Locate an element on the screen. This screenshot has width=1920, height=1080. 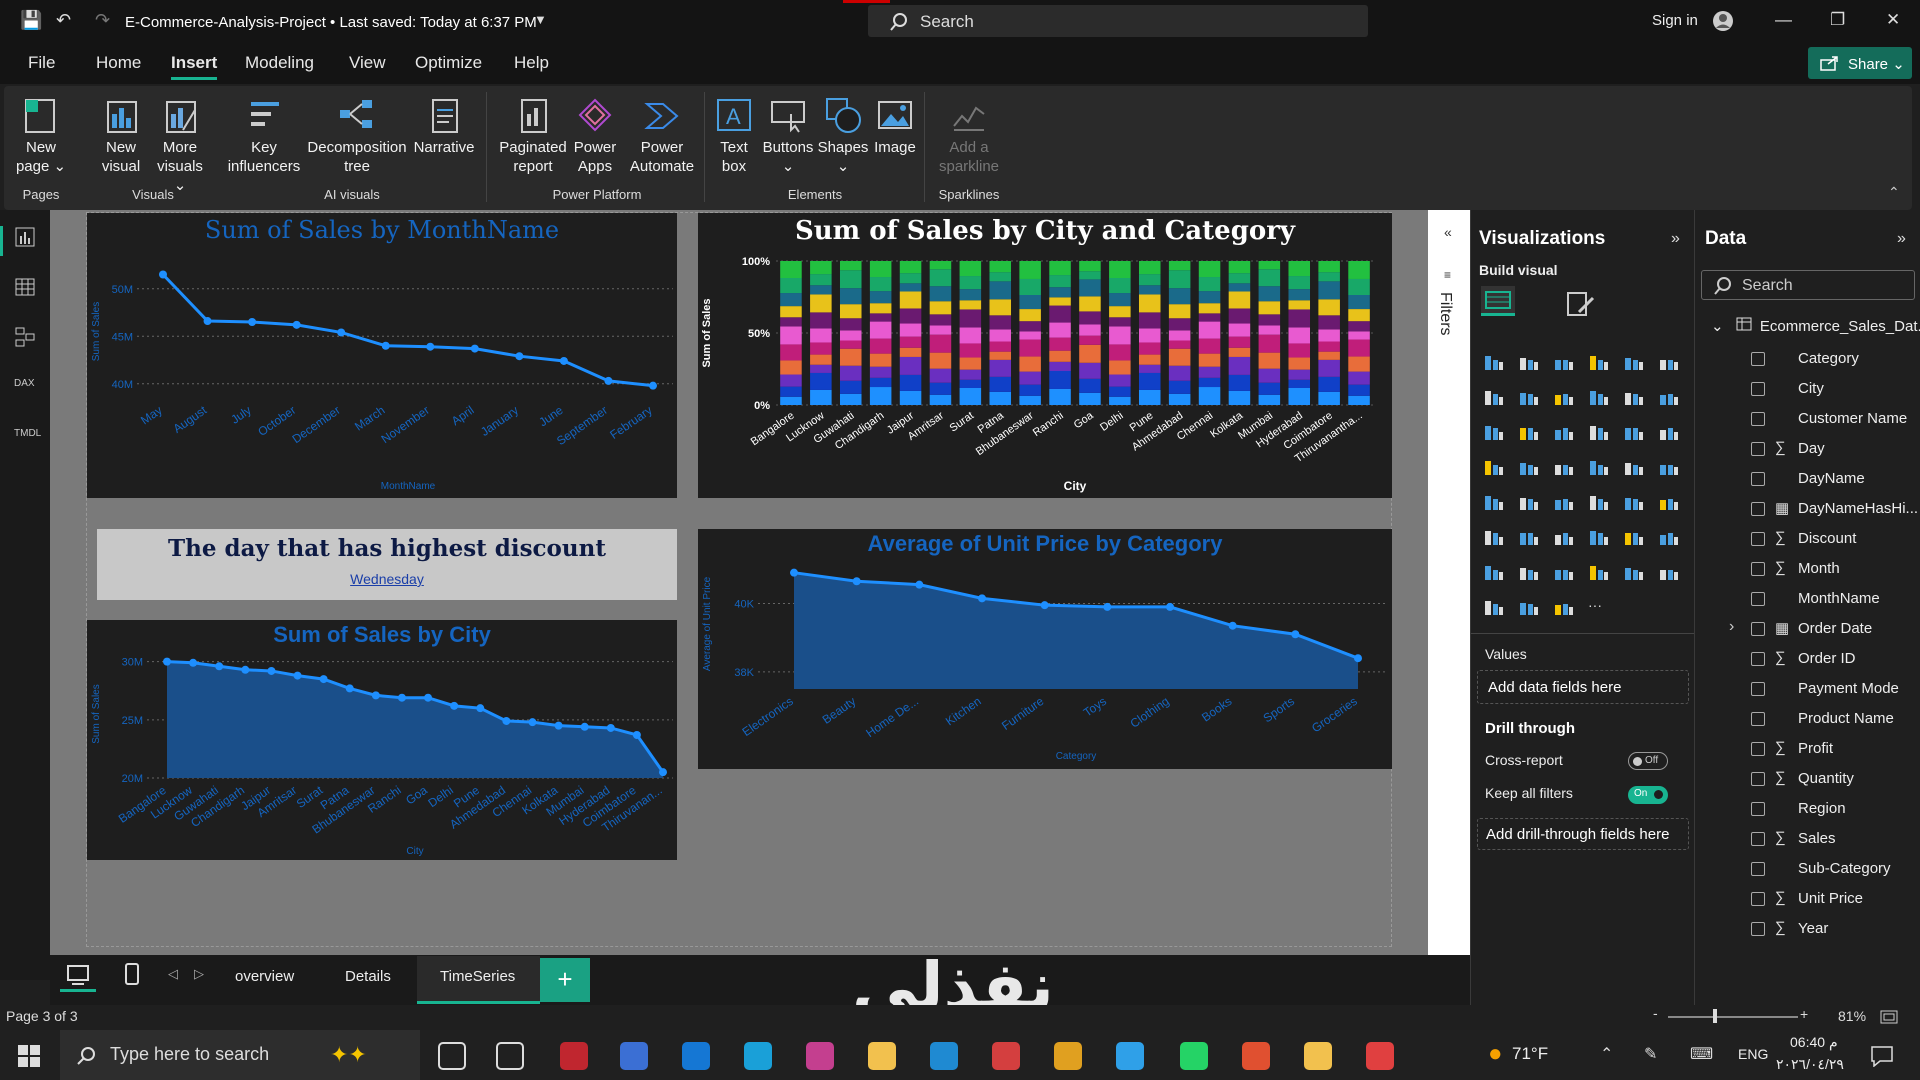
task-view-icon is located at coordinates (510, 1056).